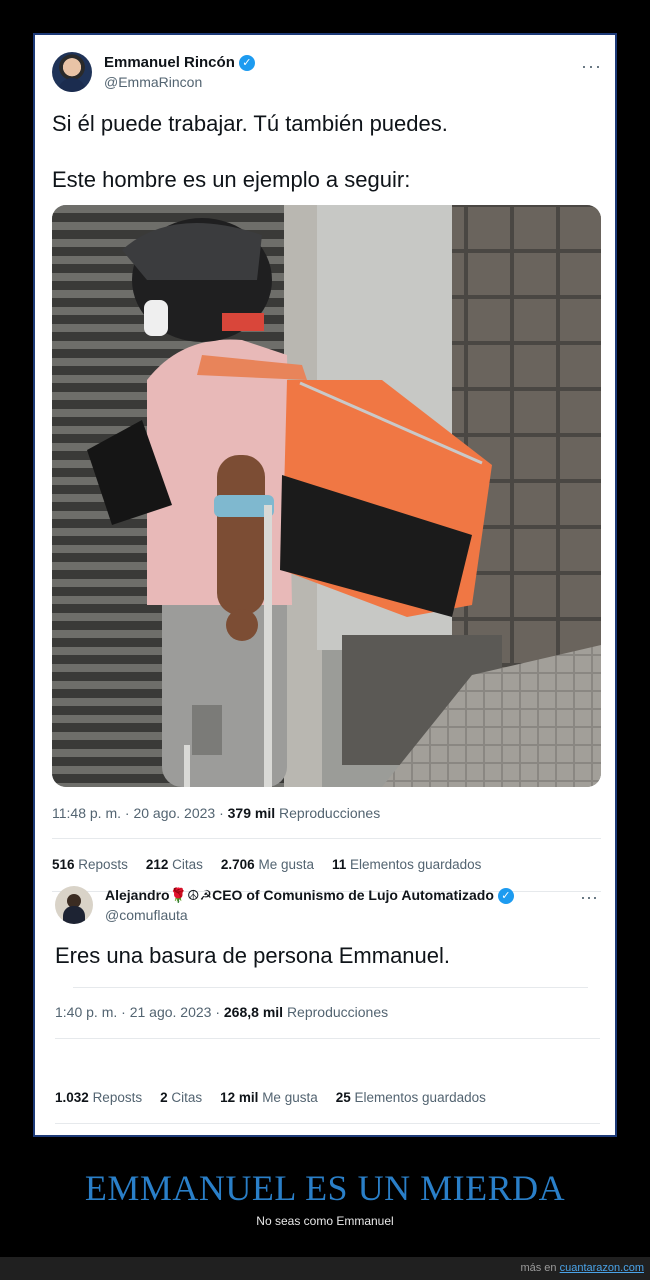 Image resolution: width=650 pixels, height=1280 pixels. Describe the element at coordinates (153, 82) in the screenshot. I see `author-handle: @EmmaRincon` at that location.